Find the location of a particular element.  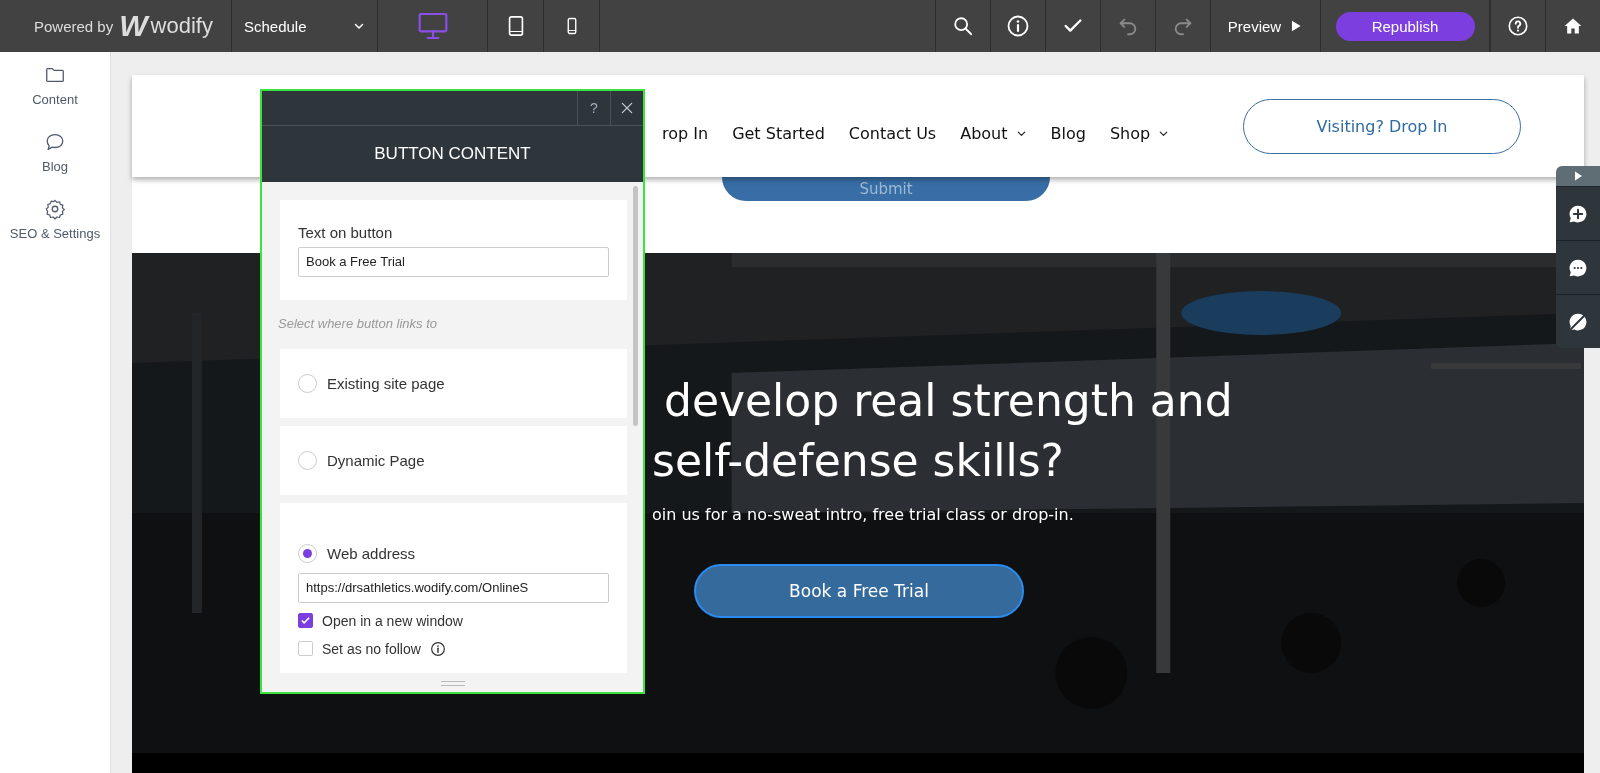

add-comment-icon is located at coordinates (1578, 213).